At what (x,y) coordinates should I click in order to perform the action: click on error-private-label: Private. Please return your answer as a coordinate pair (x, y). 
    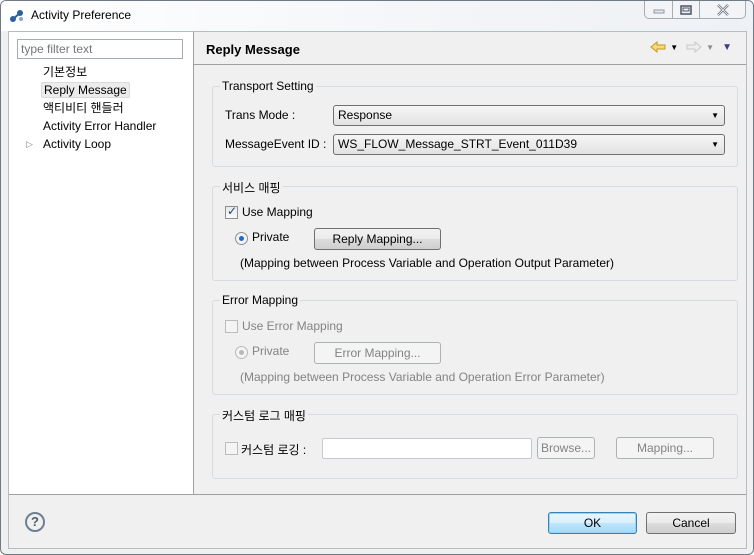
    Looking at the image, I should click on (271, 351).